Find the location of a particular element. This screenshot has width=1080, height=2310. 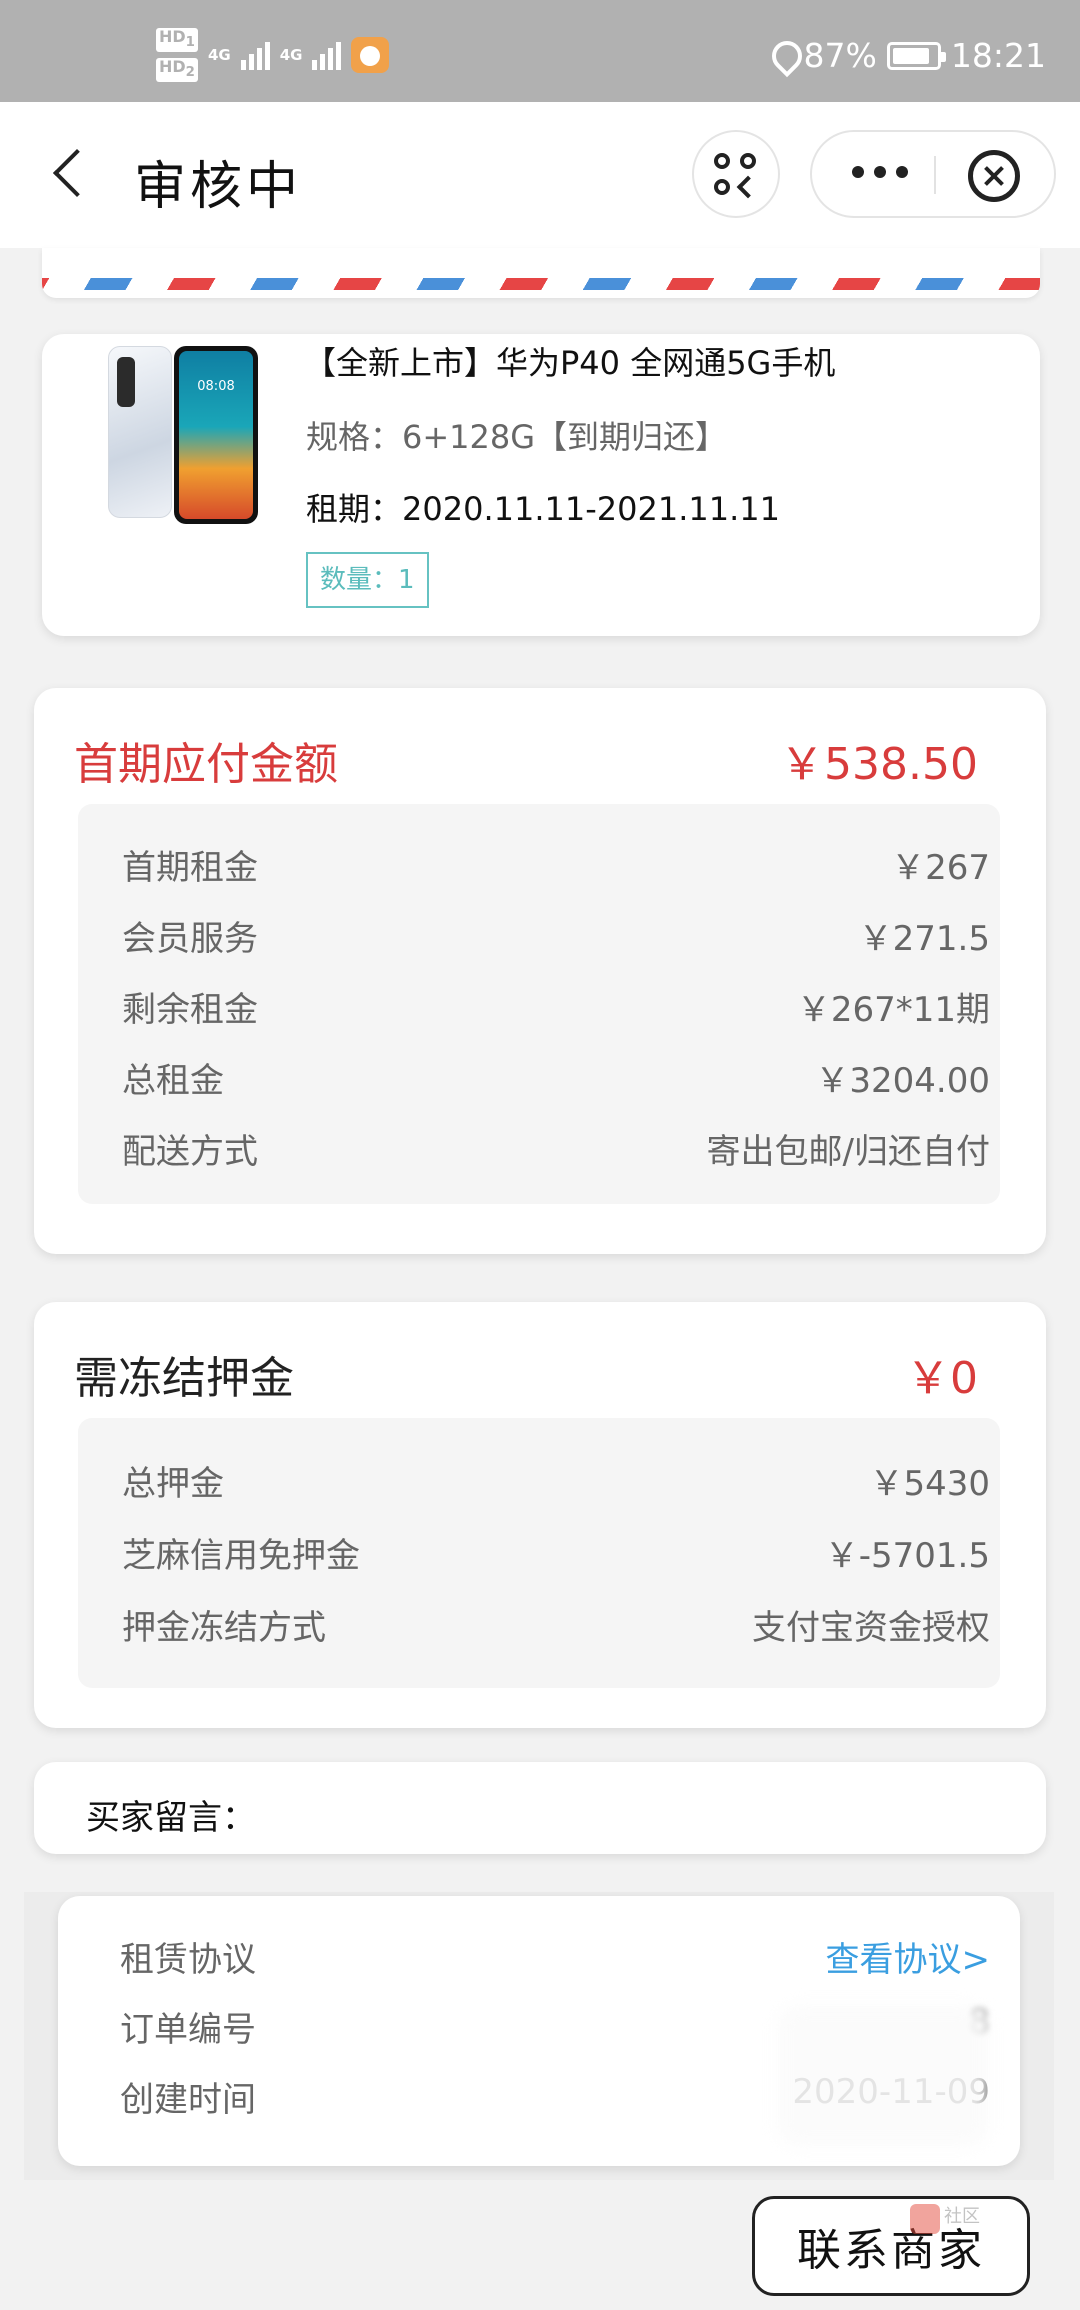

deposit-row-value: ￥5430 is located at coordinates (929, 1484).